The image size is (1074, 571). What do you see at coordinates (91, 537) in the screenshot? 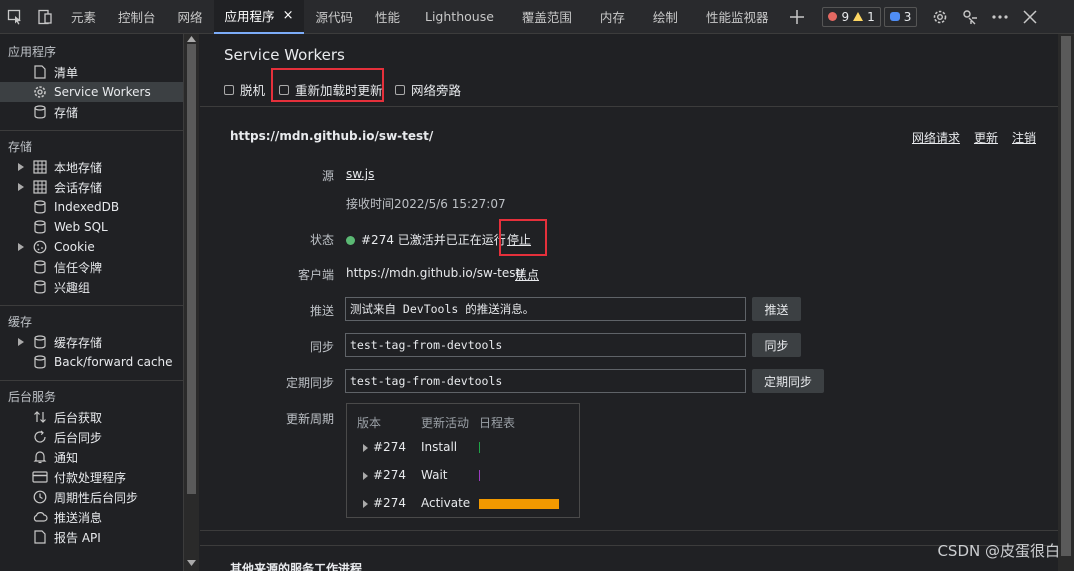
I see `sidebar-item-reporting-api: 报告 API` at bounding box center [91, 537].